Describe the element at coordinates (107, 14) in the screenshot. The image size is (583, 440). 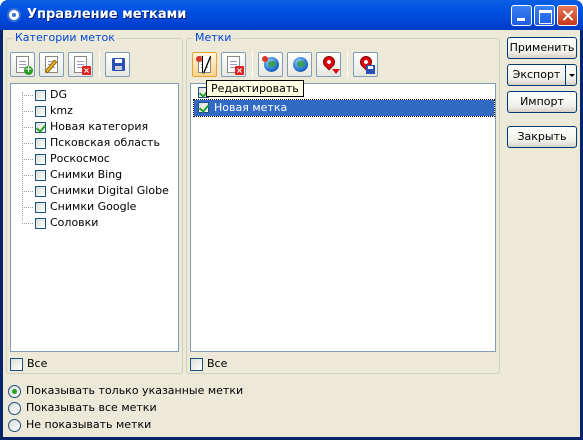
I see `window-title: Управление метками` at that location.